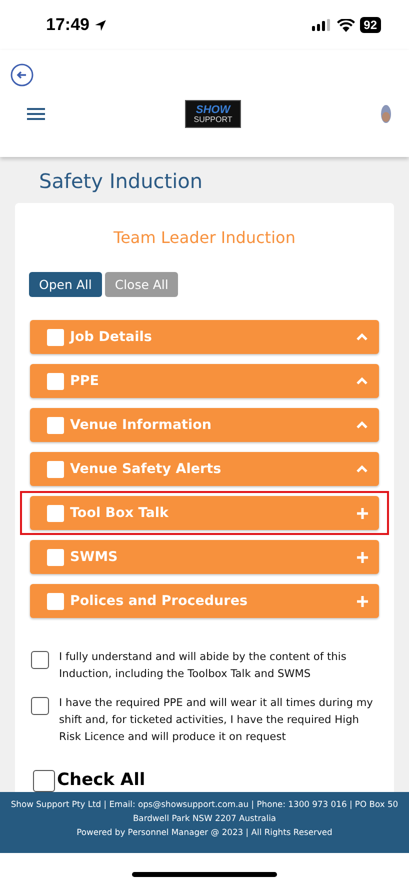 The image size is (409, 886). Describe the element at coordinates (94, 557) in the screenshot. I see `section-title: SWMS` at that location.